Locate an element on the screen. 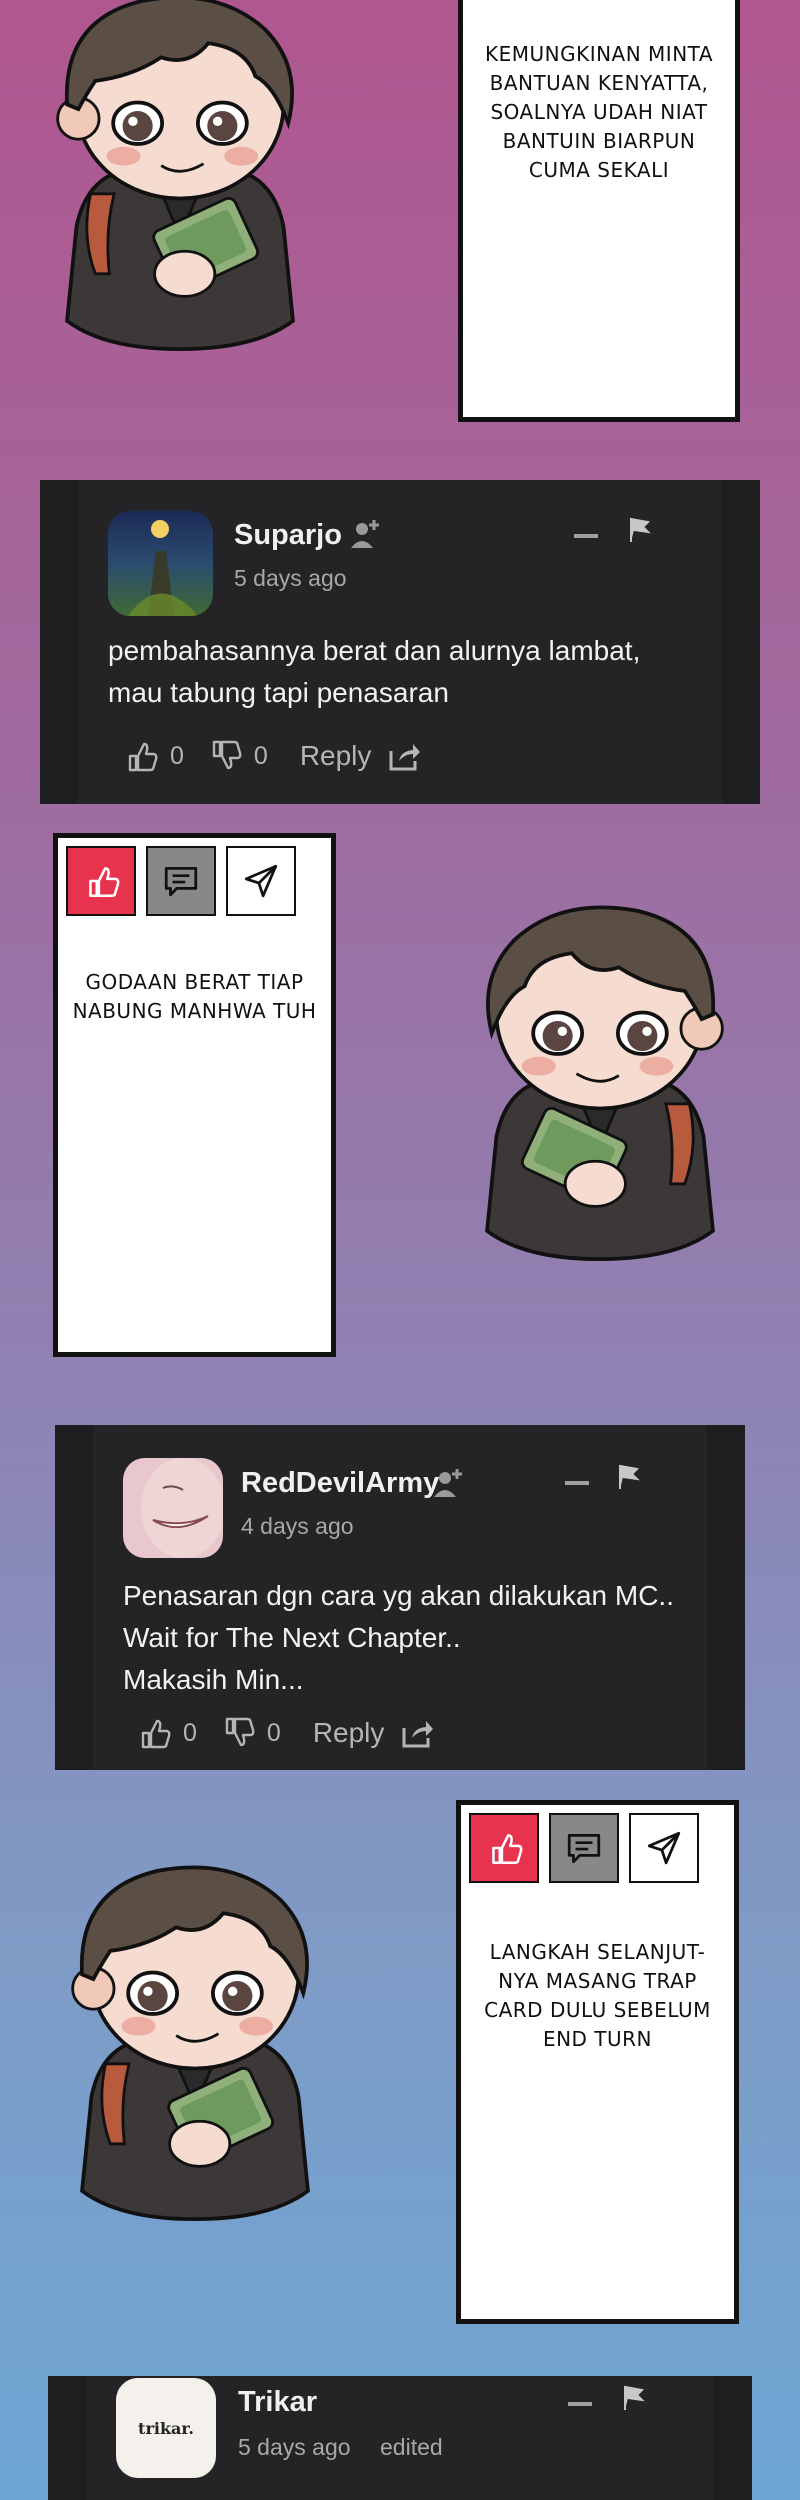 The width and height of the screenshot is (800, 2500). username: Suparjo is located at coordinates (288, 535).